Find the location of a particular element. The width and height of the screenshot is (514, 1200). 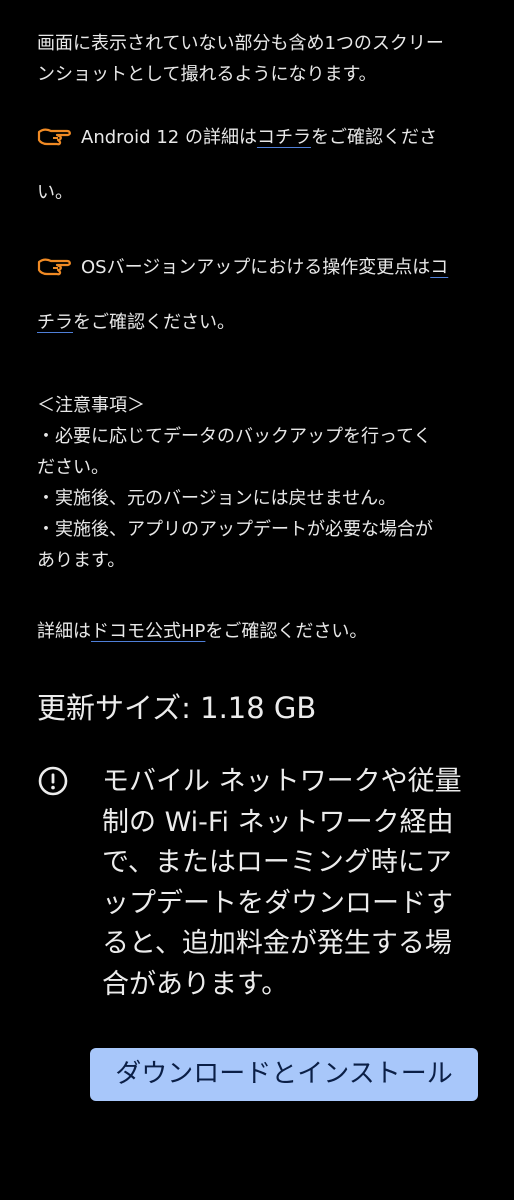

docomo-hp-link: ドコモ公式HP is located at coordinates (148, 631).